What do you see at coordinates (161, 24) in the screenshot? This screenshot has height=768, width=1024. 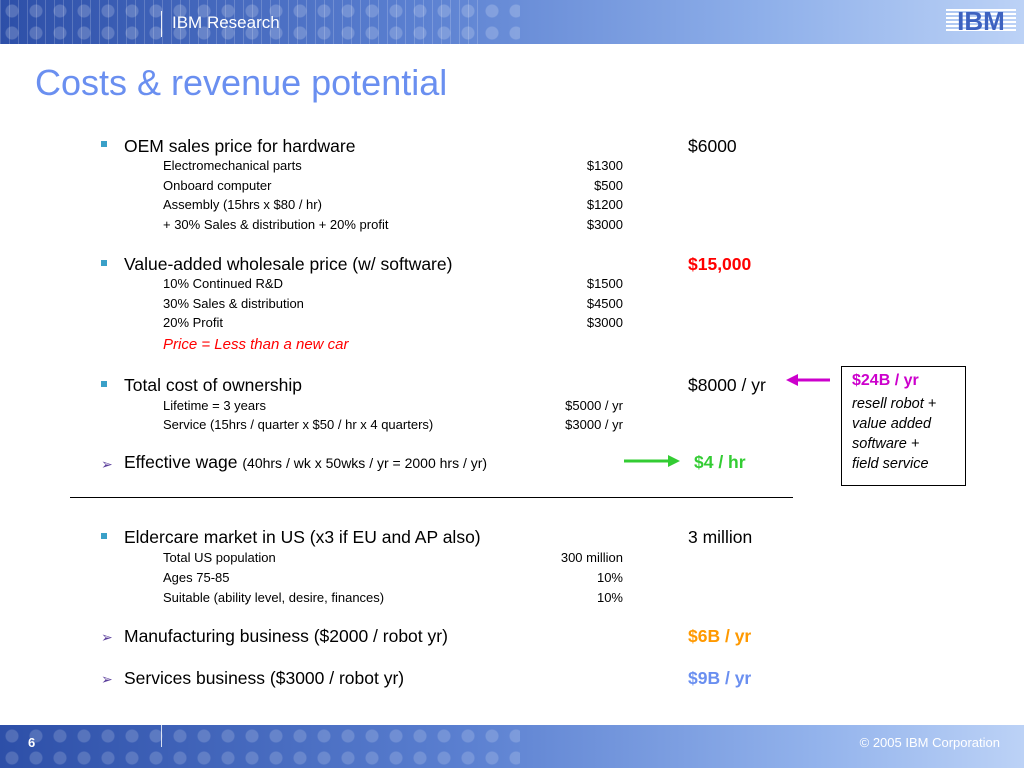 I see `banner-divider` at bounding box center [161, 24].